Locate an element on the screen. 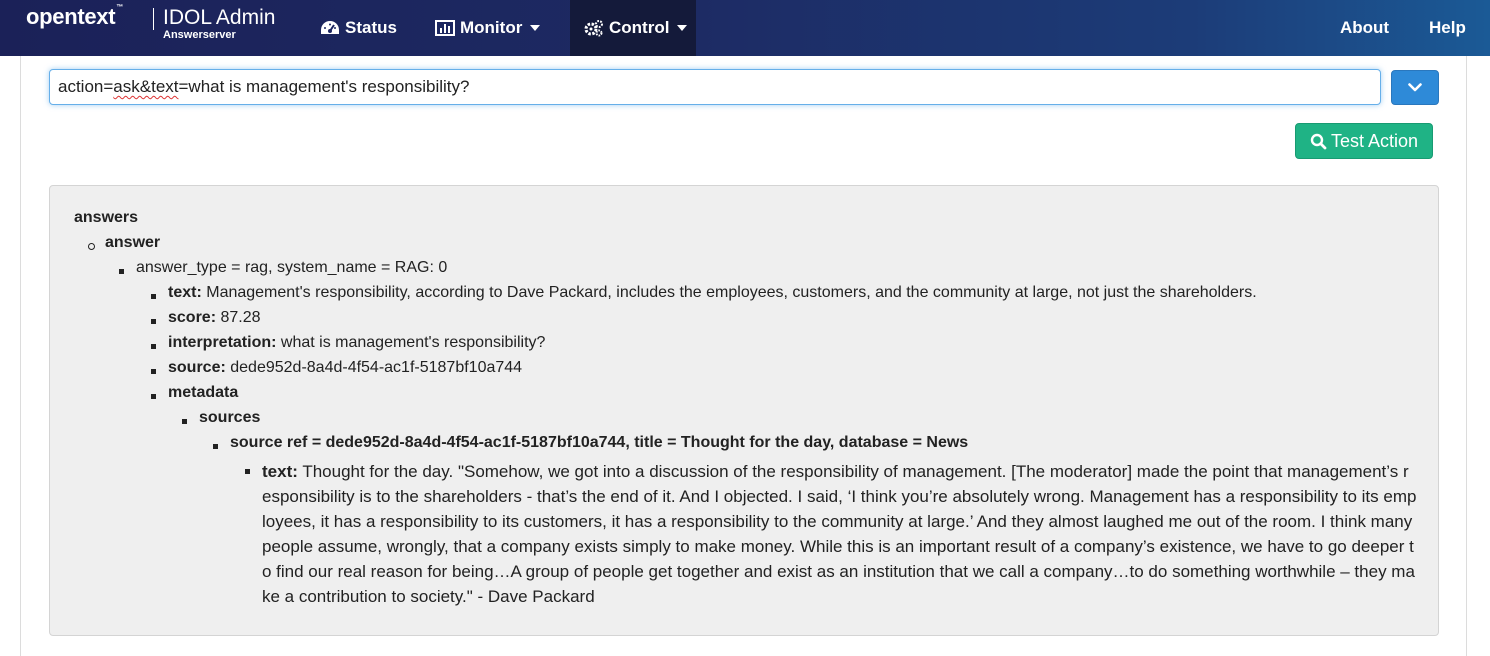 The width and height of the screenshot is (1490, 656). test-action-button: Test Action is located at coordinates (1364, 141).